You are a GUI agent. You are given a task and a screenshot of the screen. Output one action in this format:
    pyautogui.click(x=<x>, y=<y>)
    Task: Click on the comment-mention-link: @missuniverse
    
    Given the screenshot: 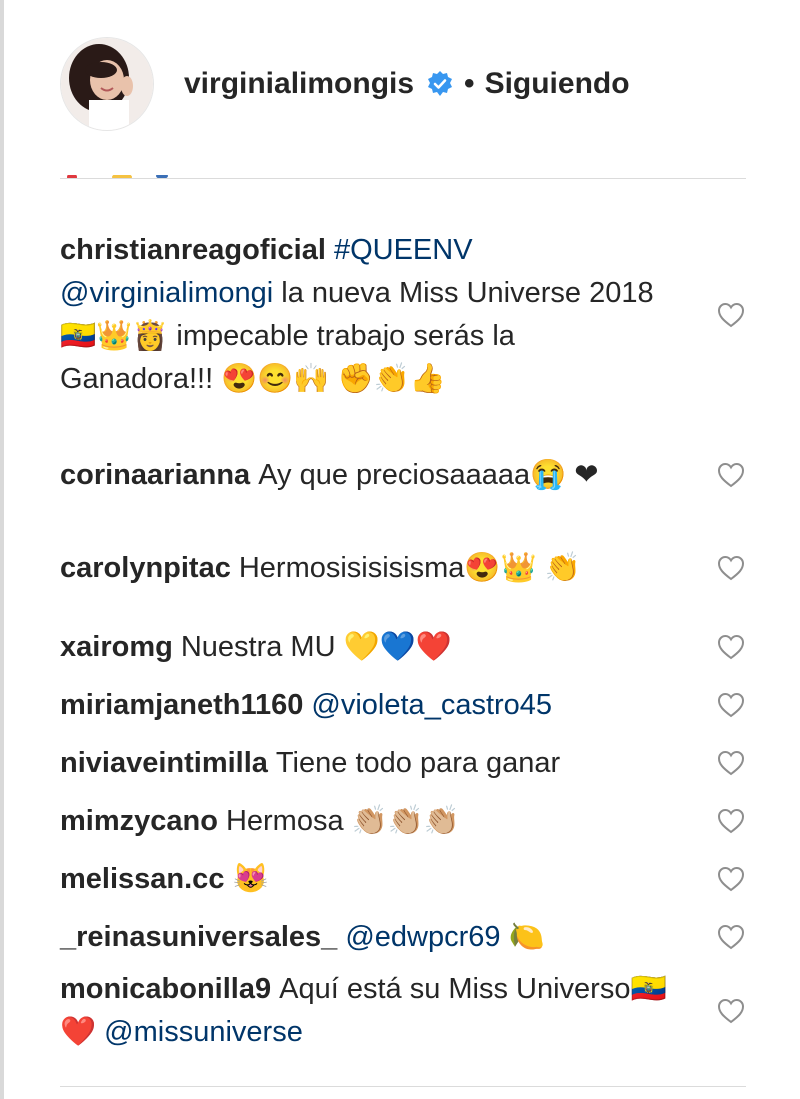 What is the action you would take?
    pyautogui.click(x=203, y=1032)
    